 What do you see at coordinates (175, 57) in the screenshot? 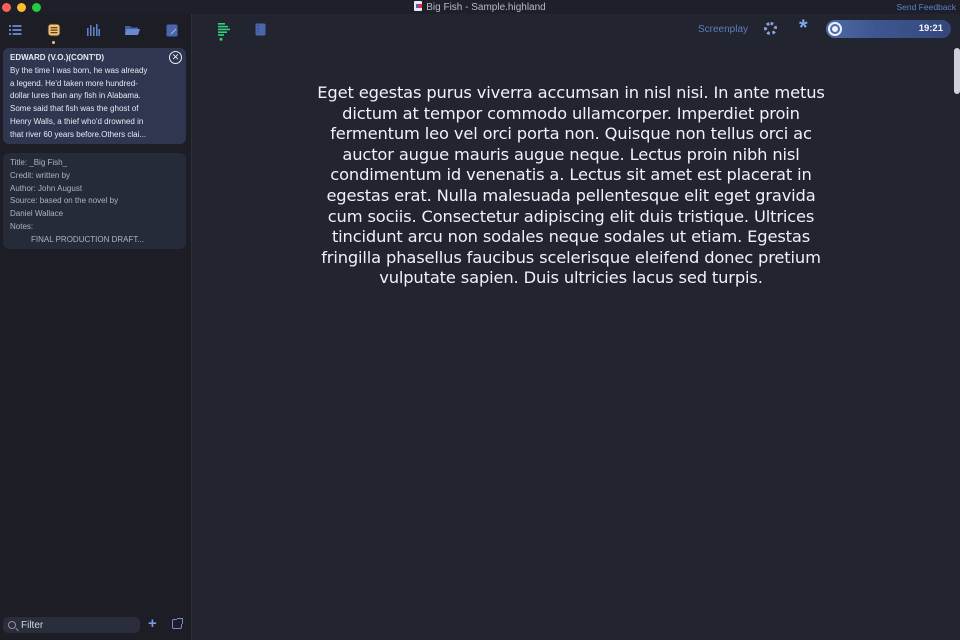
I see `close-circle-icon: ✕` at bounding box center [175, 57].